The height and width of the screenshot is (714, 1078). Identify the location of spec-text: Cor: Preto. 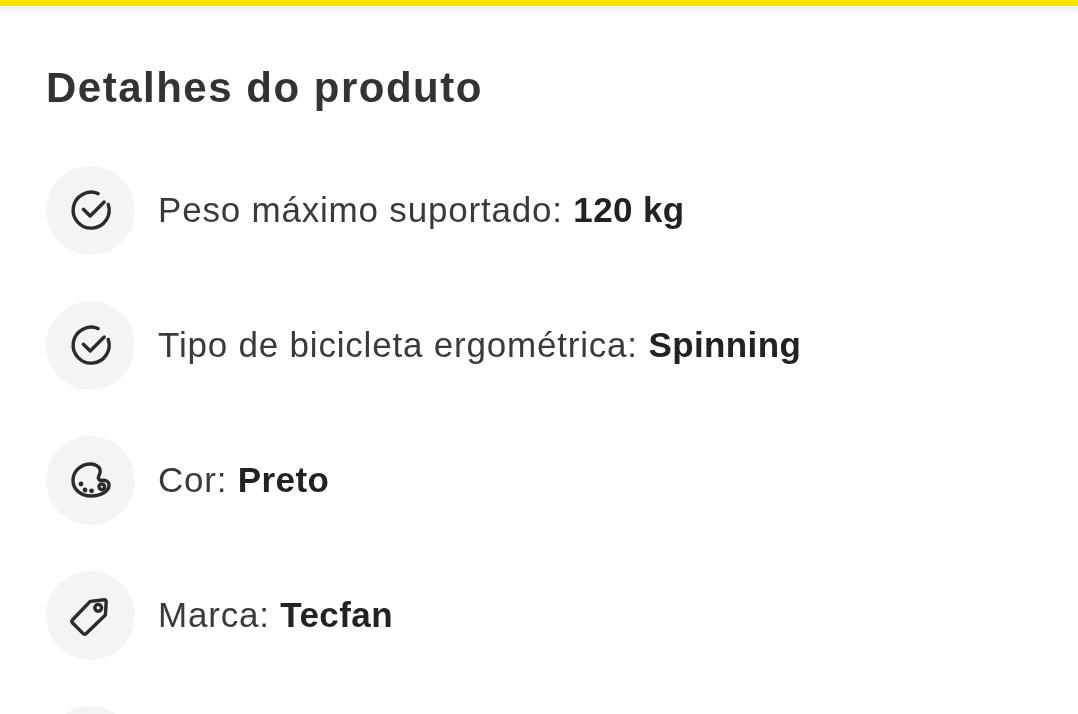
(244, 480).